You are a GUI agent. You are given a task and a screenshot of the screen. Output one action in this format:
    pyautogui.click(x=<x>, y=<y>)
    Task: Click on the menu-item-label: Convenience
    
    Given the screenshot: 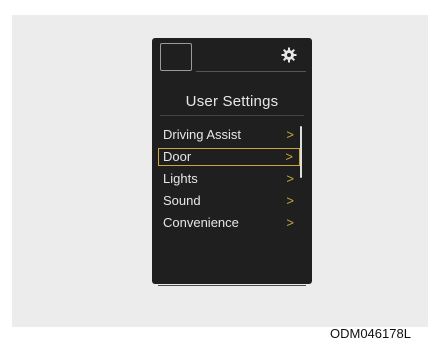 What is the action you would take?
    pyautogui.click(x=201, y=222)
    